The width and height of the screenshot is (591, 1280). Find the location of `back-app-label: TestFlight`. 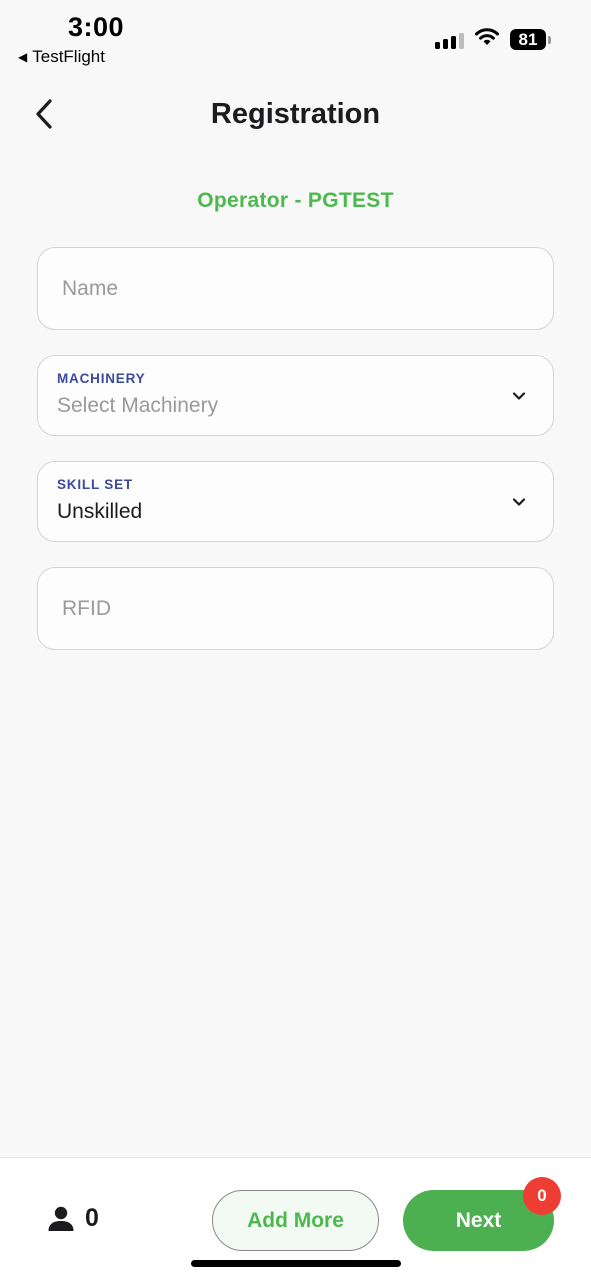

back-app-label: TestFlight is located at coordinates (68, 56).